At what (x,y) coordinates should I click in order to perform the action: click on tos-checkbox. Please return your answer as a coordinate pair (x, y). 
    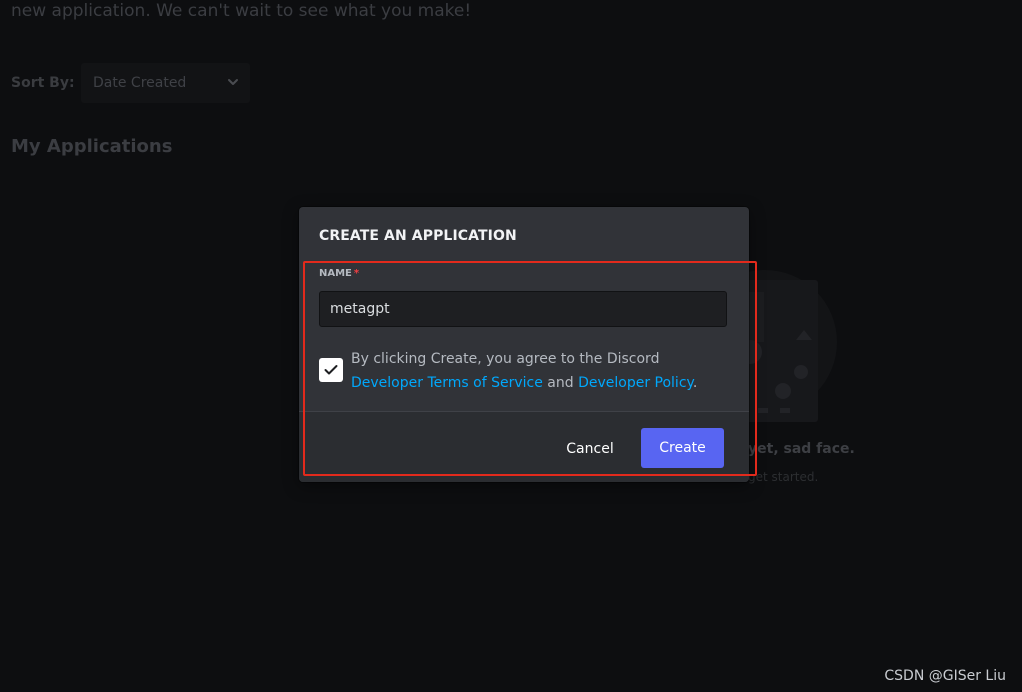
    Looking at the image, I should click on (331, 370).